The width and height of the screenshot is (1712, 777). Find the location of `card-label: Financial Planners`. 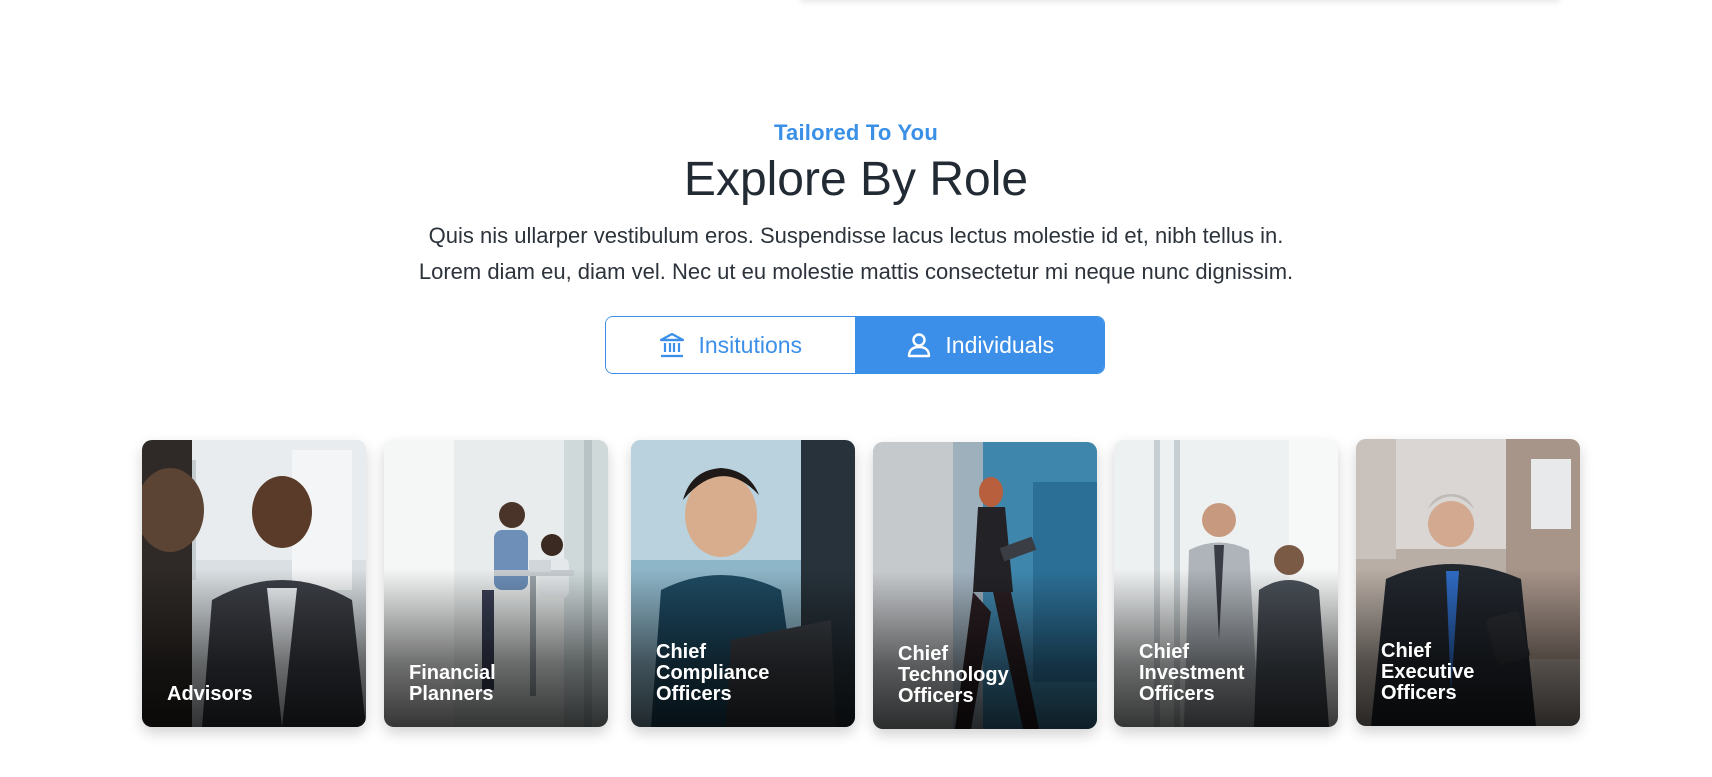

card-label: Financial Planners is located at coordinates (502, 684).